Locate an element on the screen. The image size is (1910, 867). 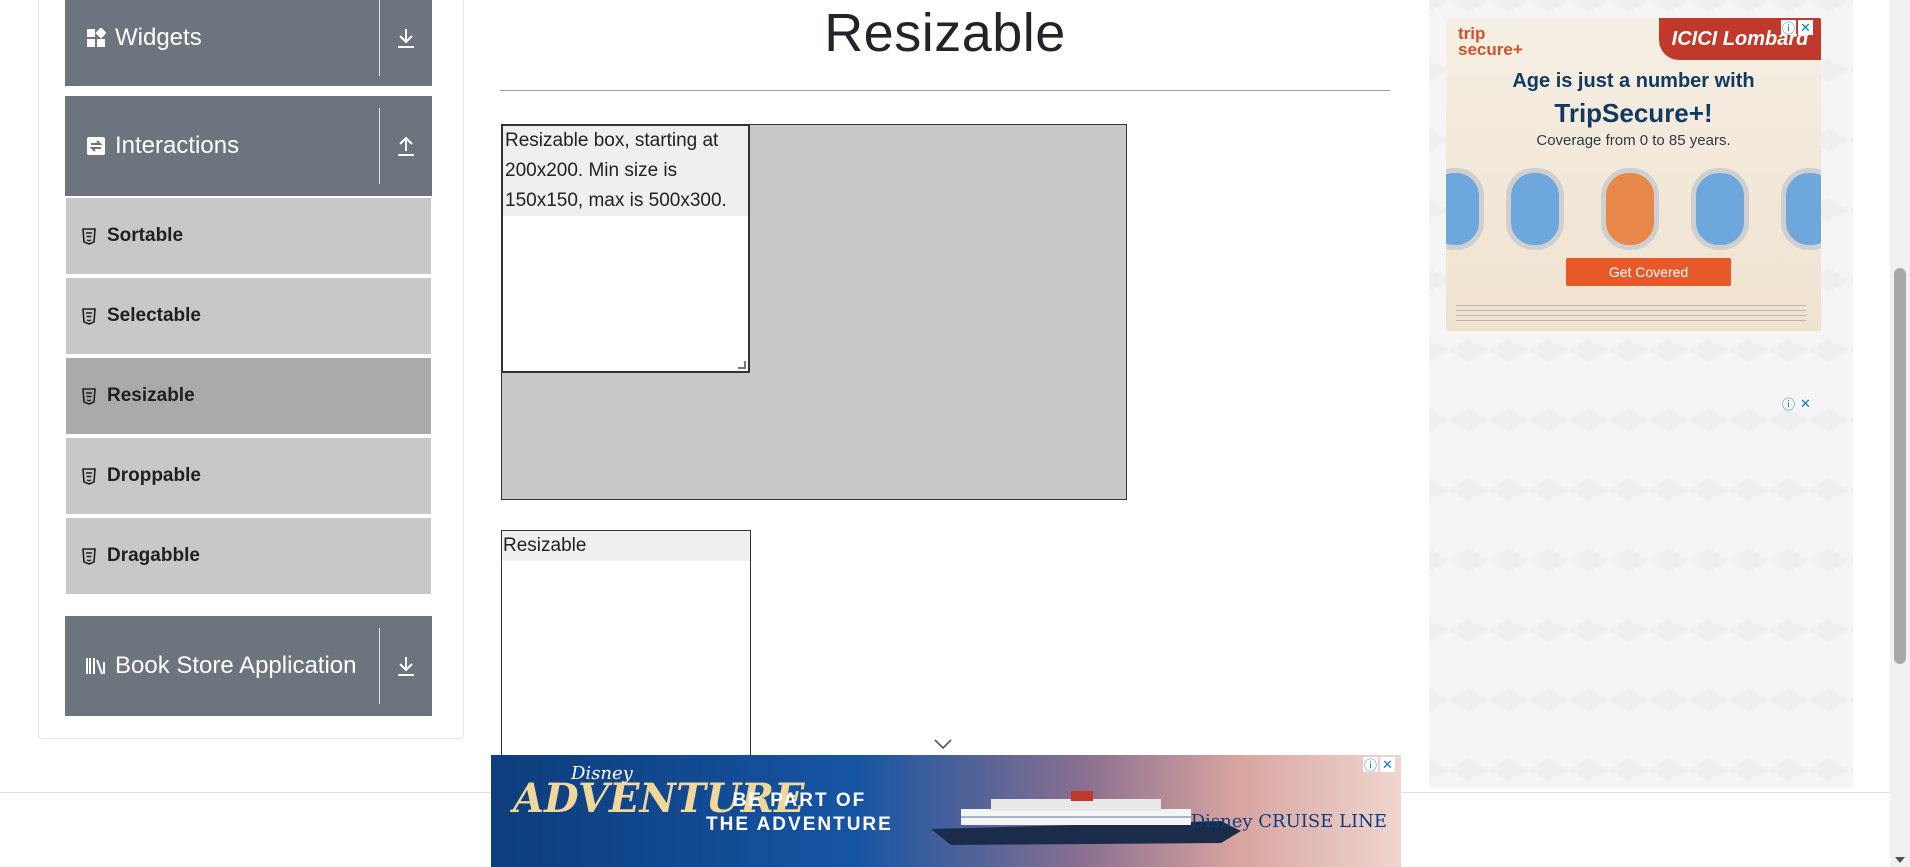
sidebar-item-dragabble: Dragabble is located at coordinates (248, 557).